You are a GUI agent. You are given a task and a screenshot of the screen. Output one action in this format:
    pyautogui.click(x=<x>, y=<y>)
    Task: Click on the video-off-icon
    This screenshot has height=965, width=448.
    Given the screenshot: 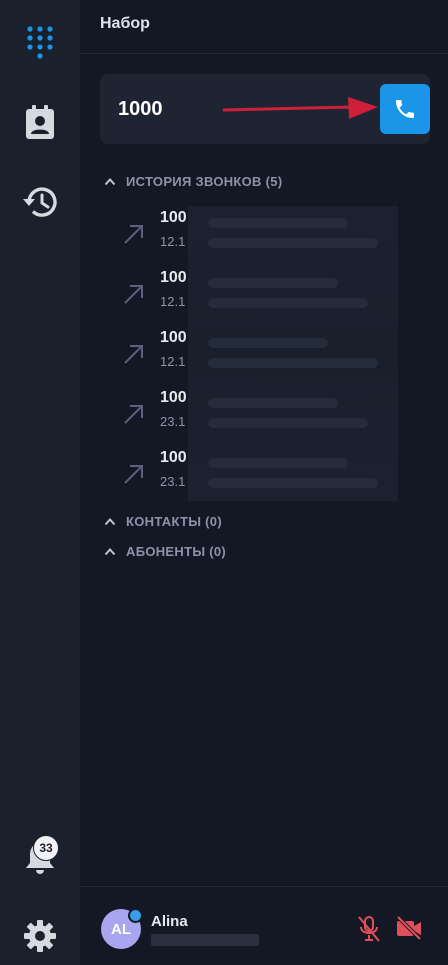 What is the action you would take?
    pyautogui.click(x=409, y=928)
    